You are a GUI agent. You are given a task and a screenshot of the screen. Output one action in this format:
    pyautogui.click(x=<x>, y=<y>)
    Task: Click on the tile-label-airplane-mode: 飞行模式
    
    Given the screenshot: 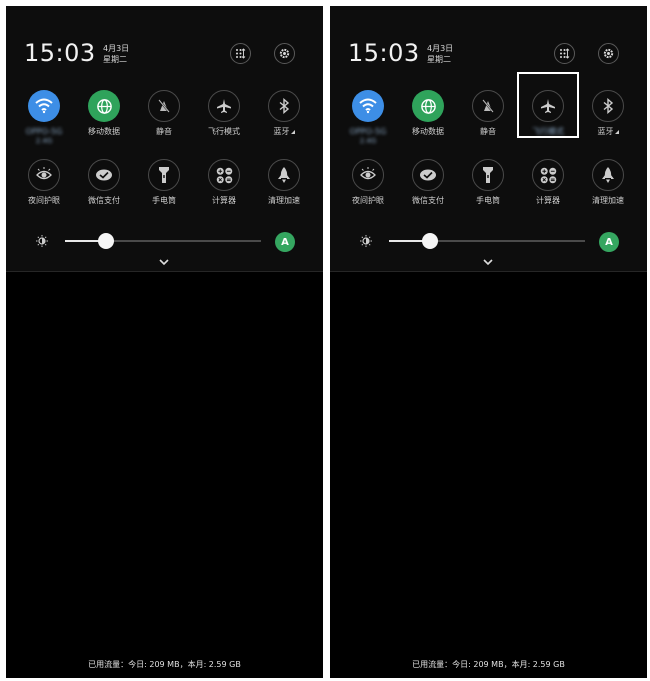 What is the action you would take?
    pyautogui.click(x=224, y=131)
    